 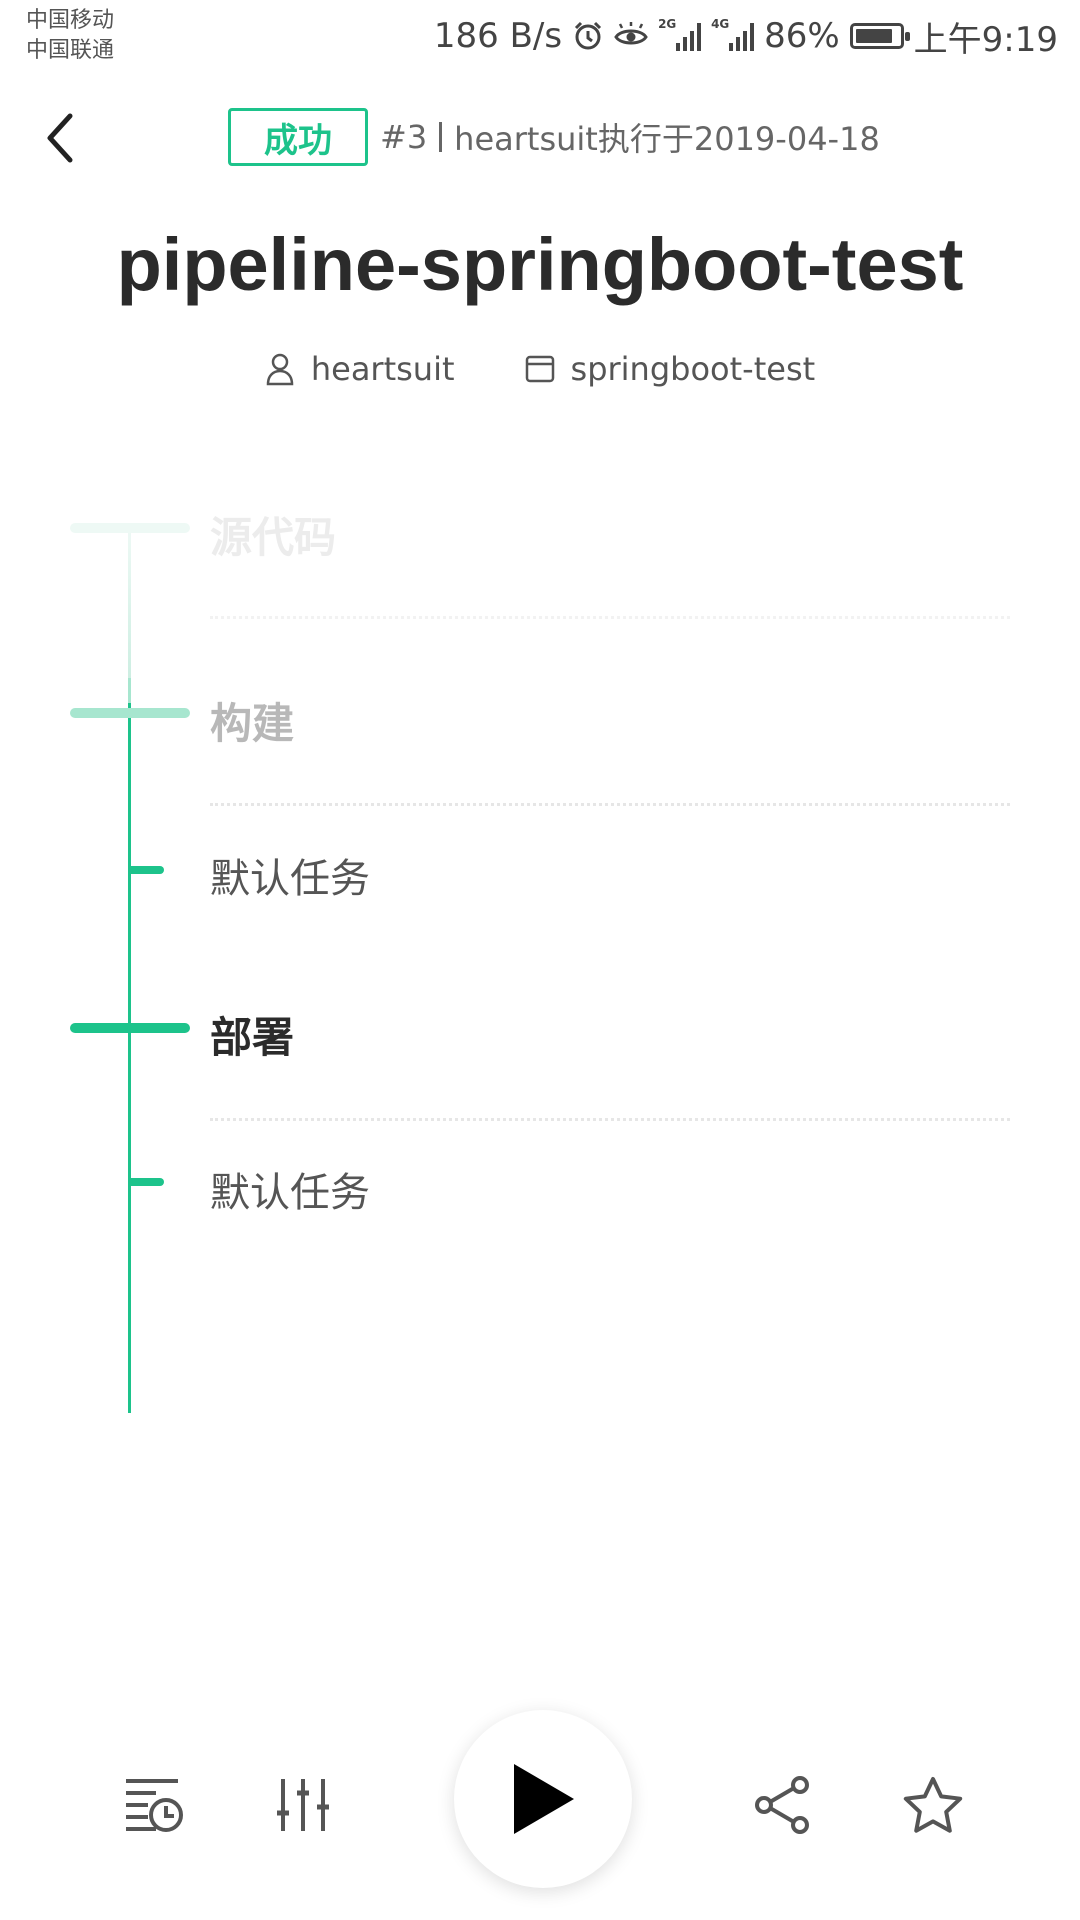 I want to click on stage-build: 构建, so click(x=252, y=720).